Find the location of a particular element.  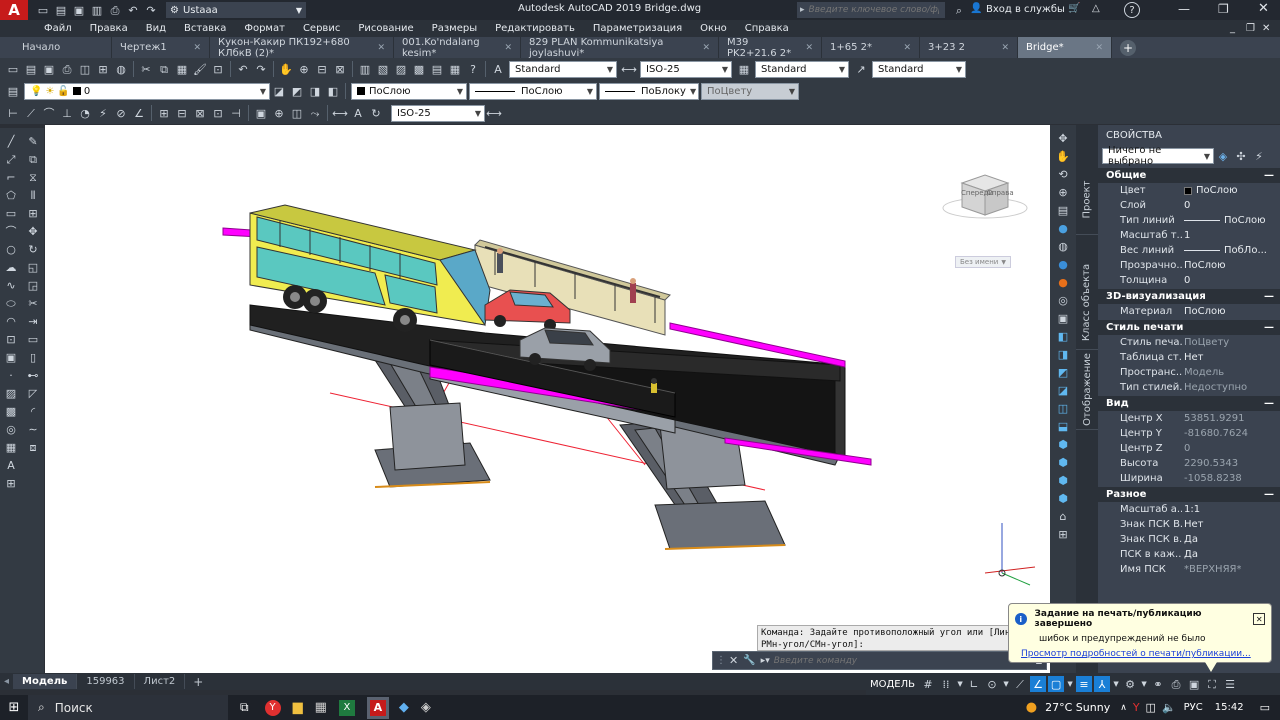

lineweight-icon: ≡ is located at coordinates (1084, 684).